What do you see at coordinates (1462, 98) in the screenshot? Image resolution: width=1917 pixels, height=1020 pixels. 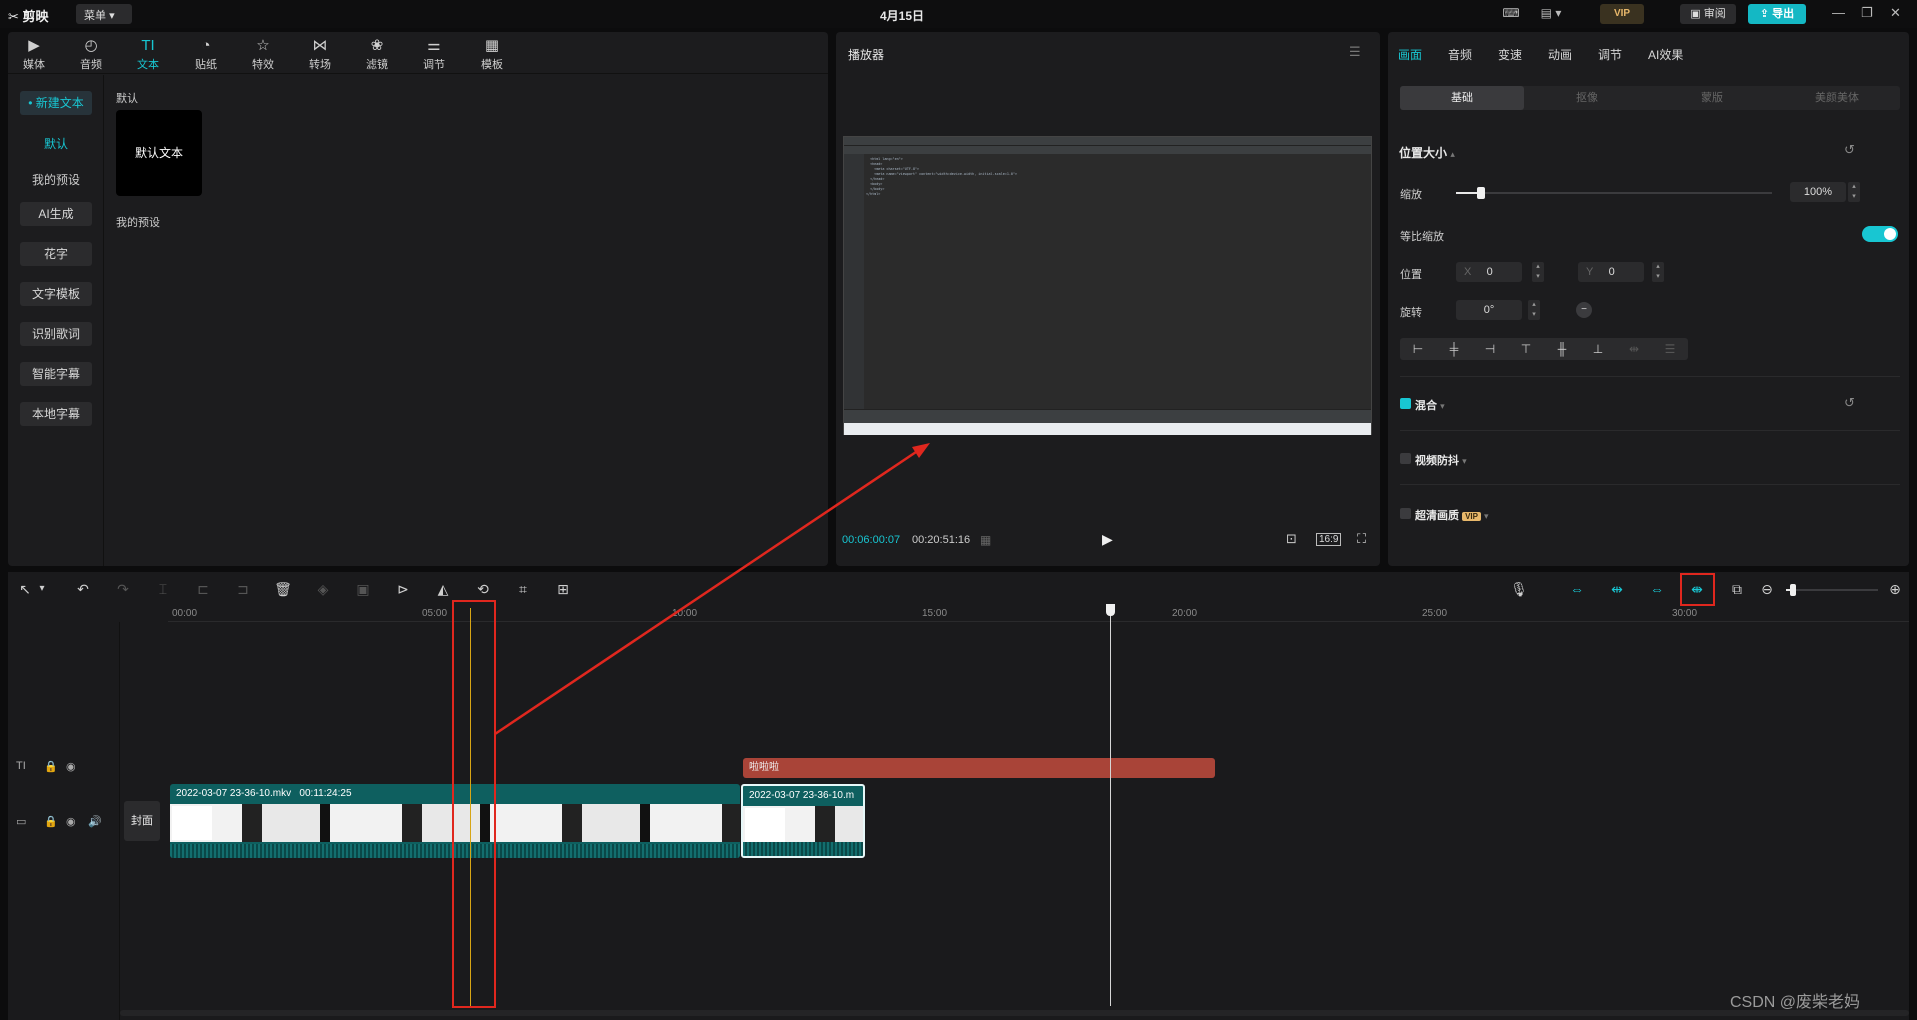 I see `segment-basic: 基础` at bounding box center [1462, 98].